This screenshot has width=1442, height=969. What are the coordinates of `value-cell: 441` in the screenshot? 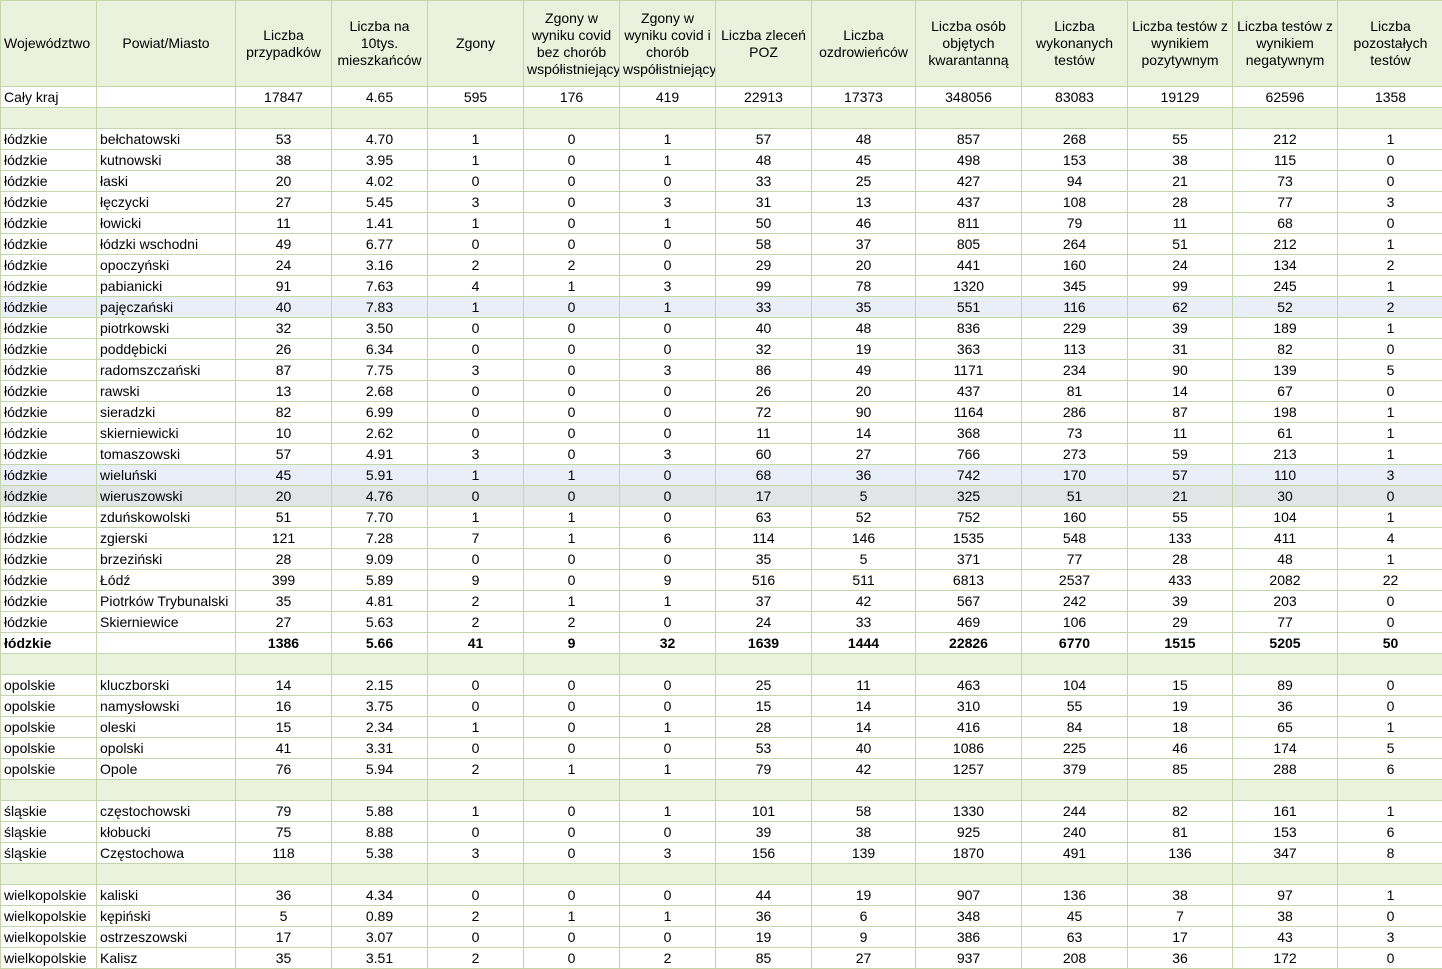 It's located at (968, 265).